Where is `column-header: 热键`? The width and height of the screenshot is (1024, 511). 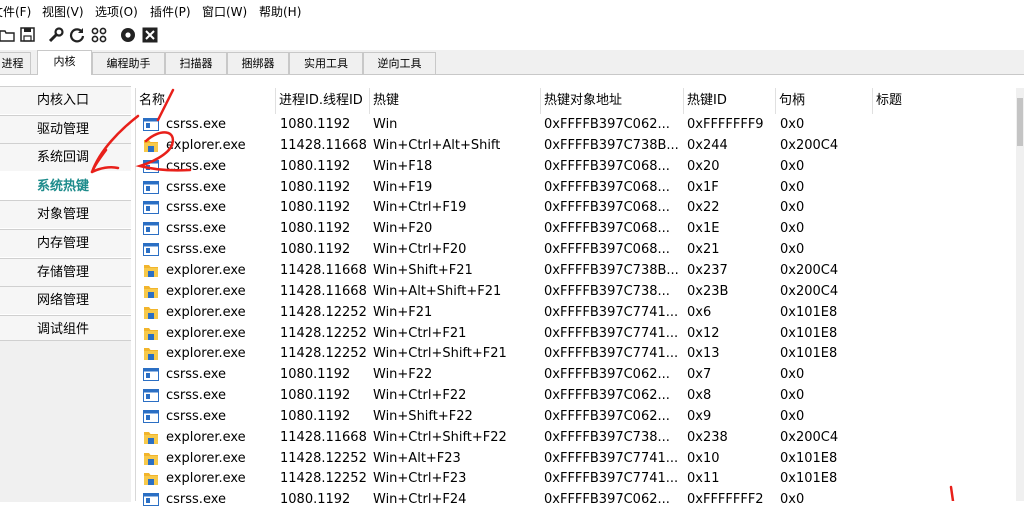
column-header: 热键 is located at coordinates (455, 101).